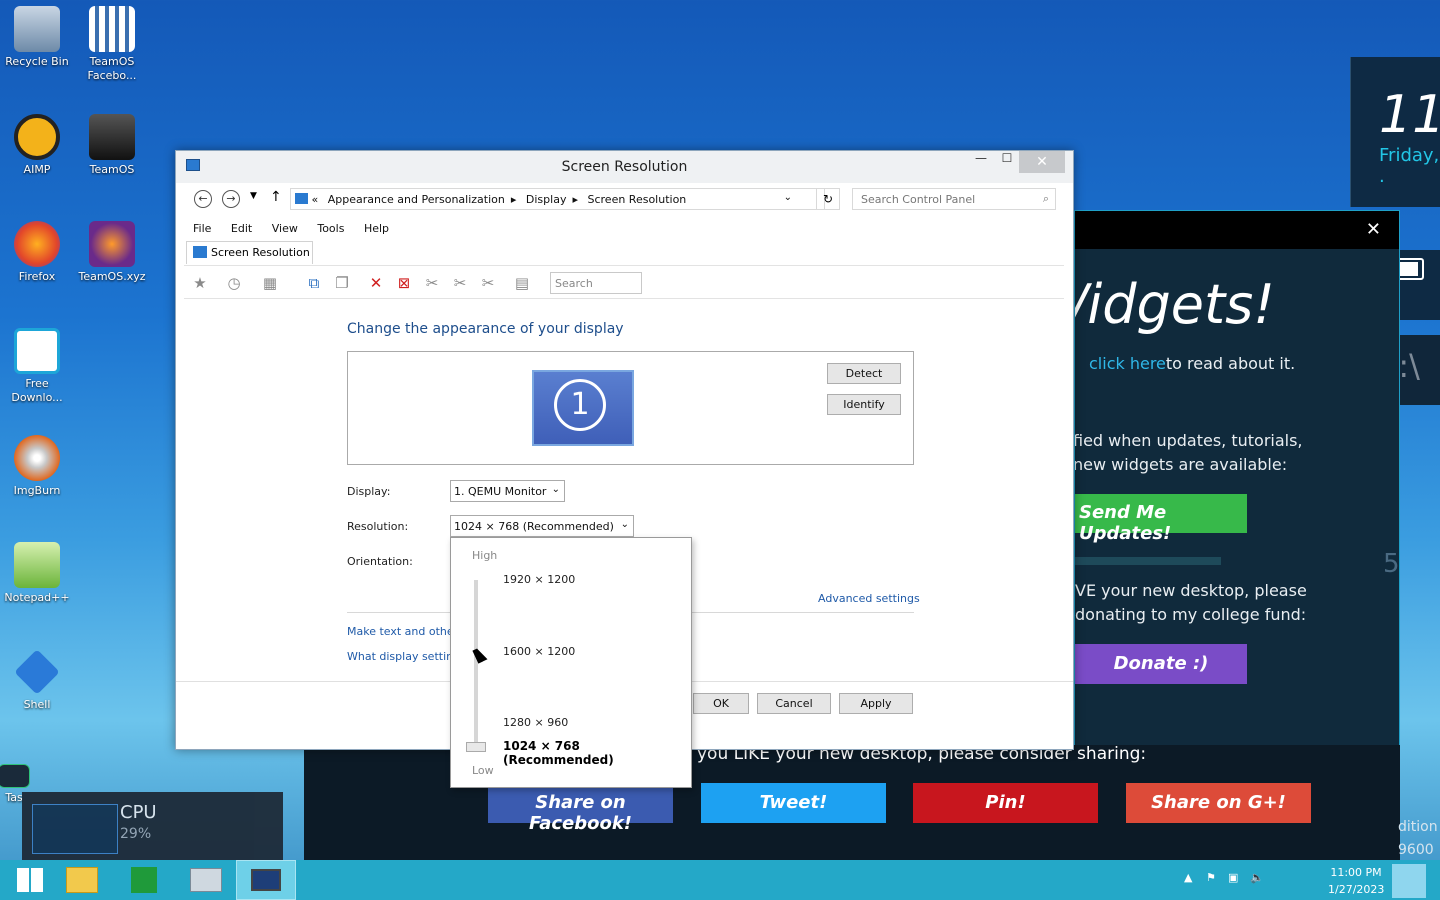 Image resolution: width=1440 pixels, height=900 pixels. I want to click on resolution-select: 1024 × 768 (Recommended) ⌄, so click(542, 526).